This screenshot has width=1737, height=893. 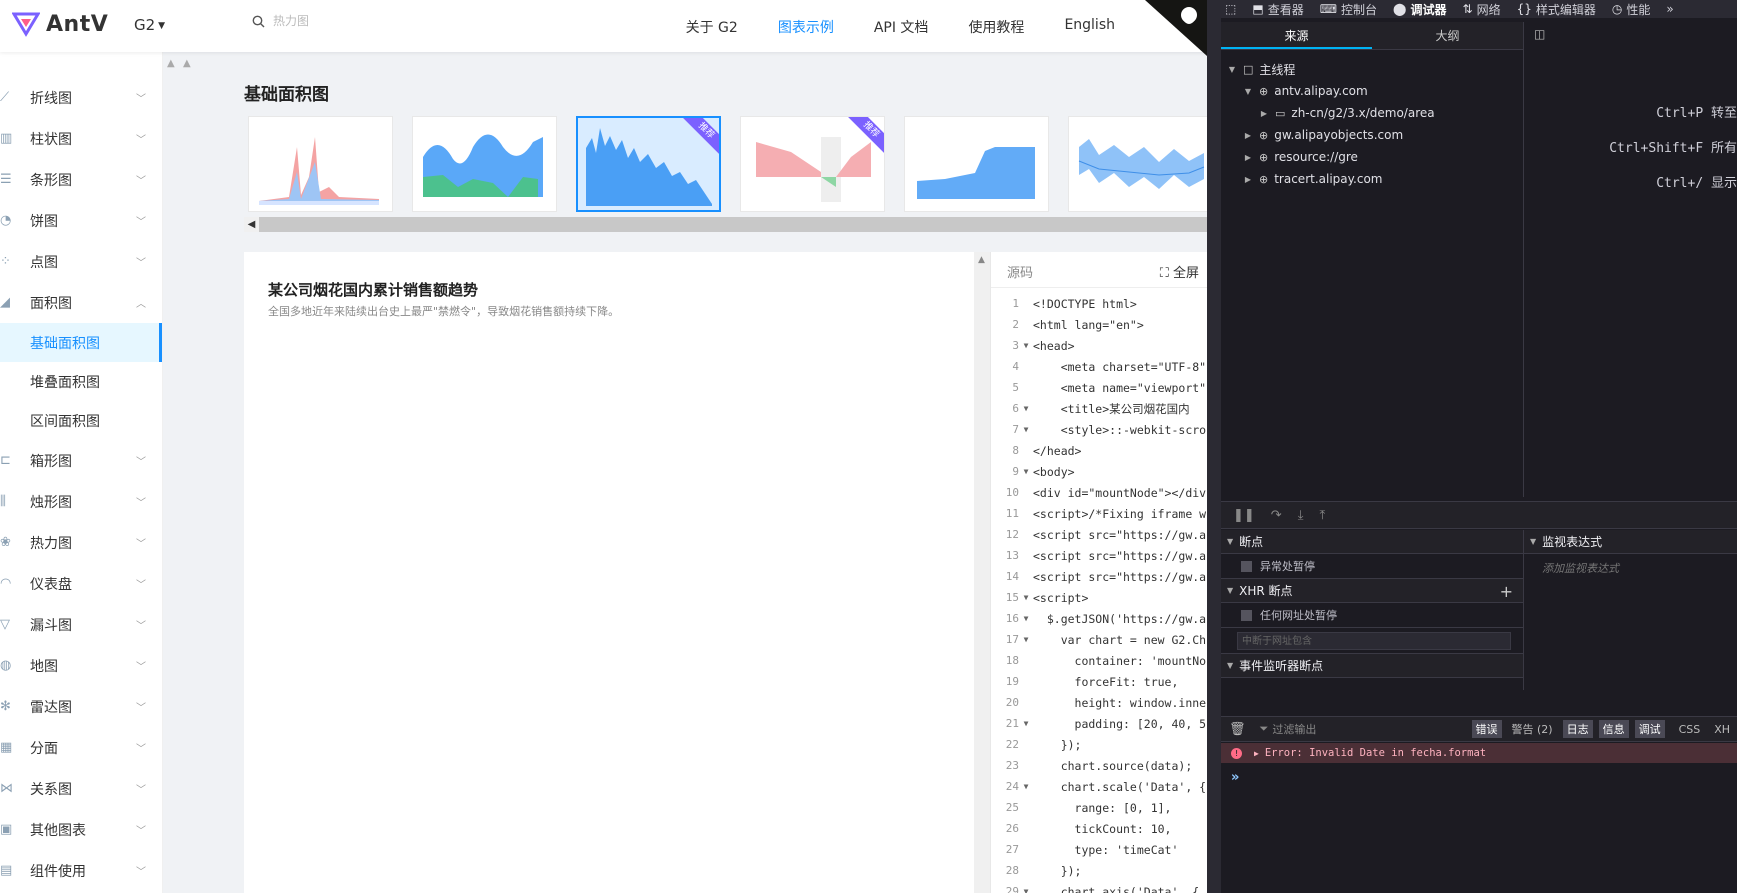 What do you see at coordinates (81, 665) in the screenshot?
I see `sidebar-item: ◍ 地图 ﹀` at bounding box center [81, 665].